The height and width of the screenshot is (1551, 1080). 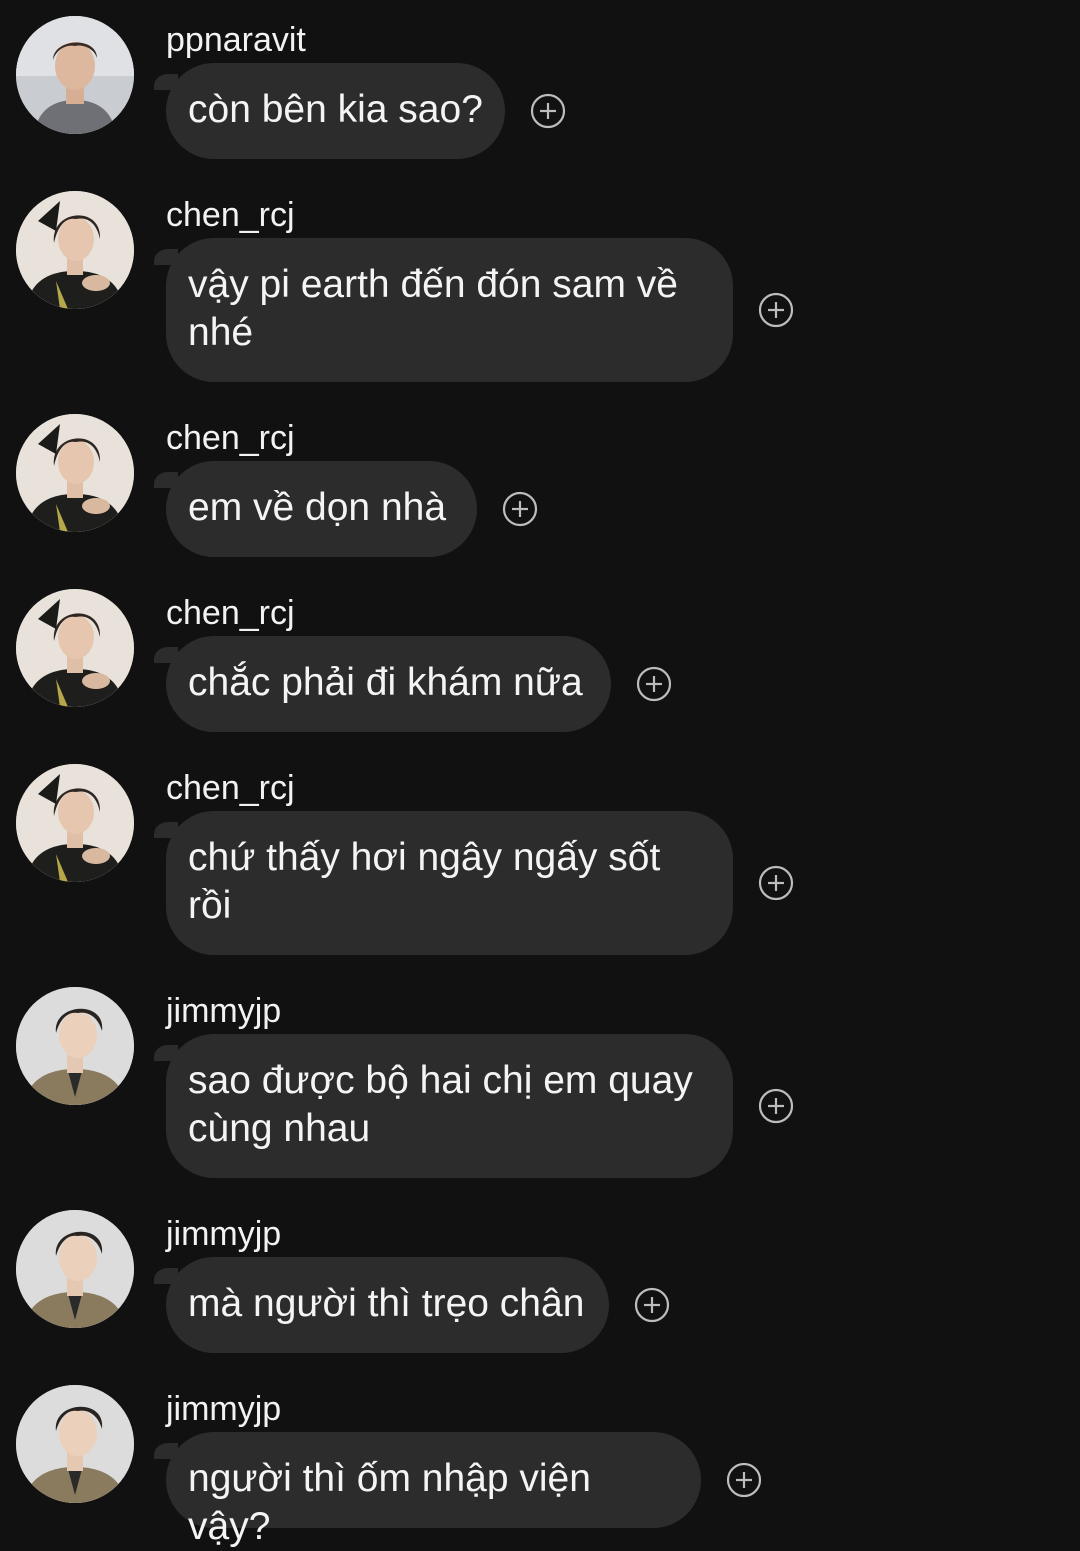 What do you see at coordinates (449, 1106) in the screenshot?
I see `message-bubble: sao được bộ hai chị em quay cùng nhau` at bounding box center [449, 1106].